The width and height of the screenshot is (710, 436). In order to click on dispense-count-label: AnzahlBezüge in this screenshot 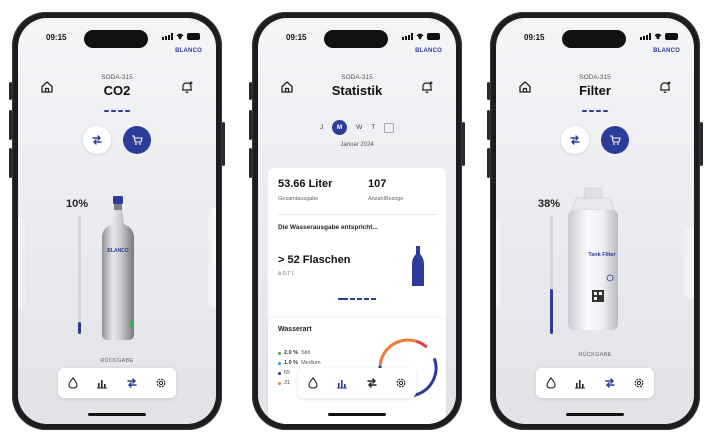, I will do `click(386, 199)`.